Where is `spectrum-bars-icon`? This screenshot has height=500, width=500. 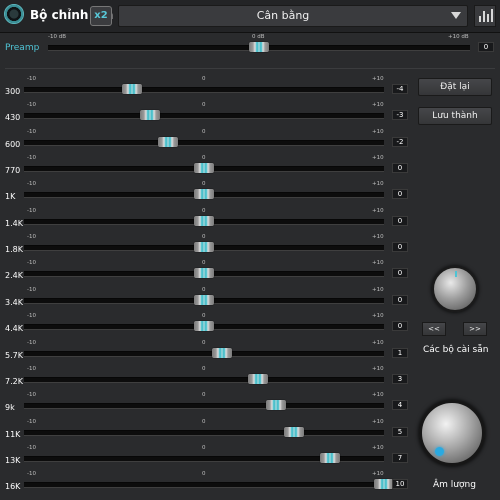
spectrum-bars-icon is located at coordinates (485, 16).